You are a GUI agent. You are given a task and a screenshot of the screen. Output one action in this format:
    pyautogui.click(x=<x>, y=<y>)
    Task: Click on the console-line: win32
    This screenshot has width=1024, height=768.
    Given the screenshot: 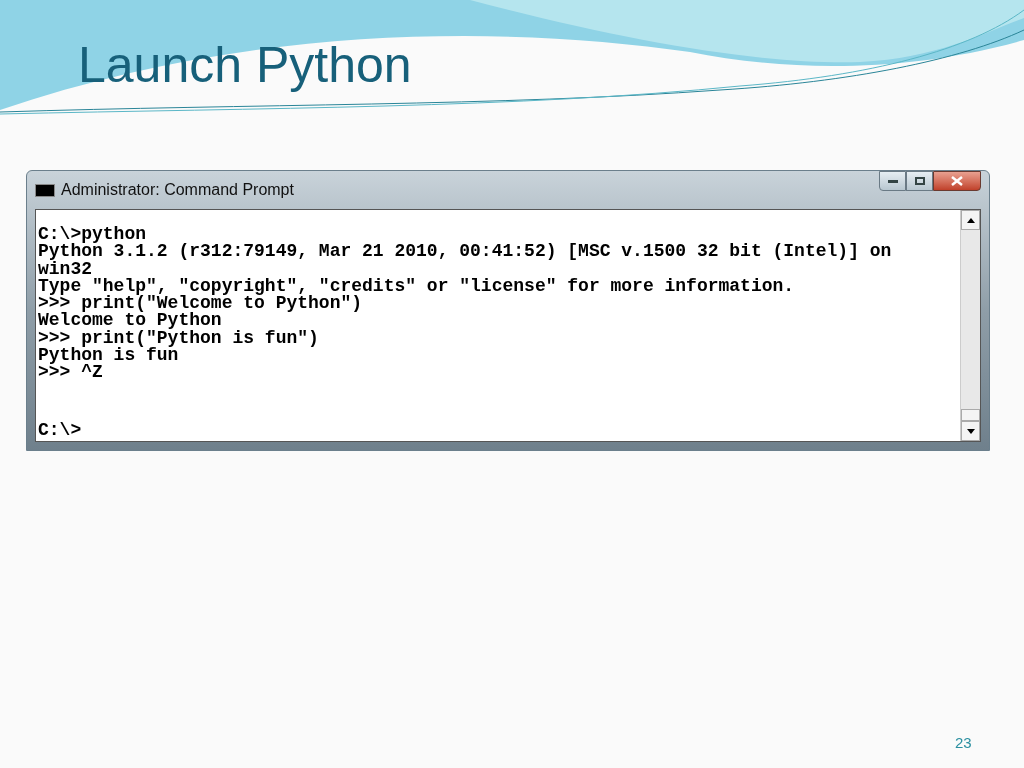 What is the action you would take?
    pyautogui.click(x=65, y=269)
    